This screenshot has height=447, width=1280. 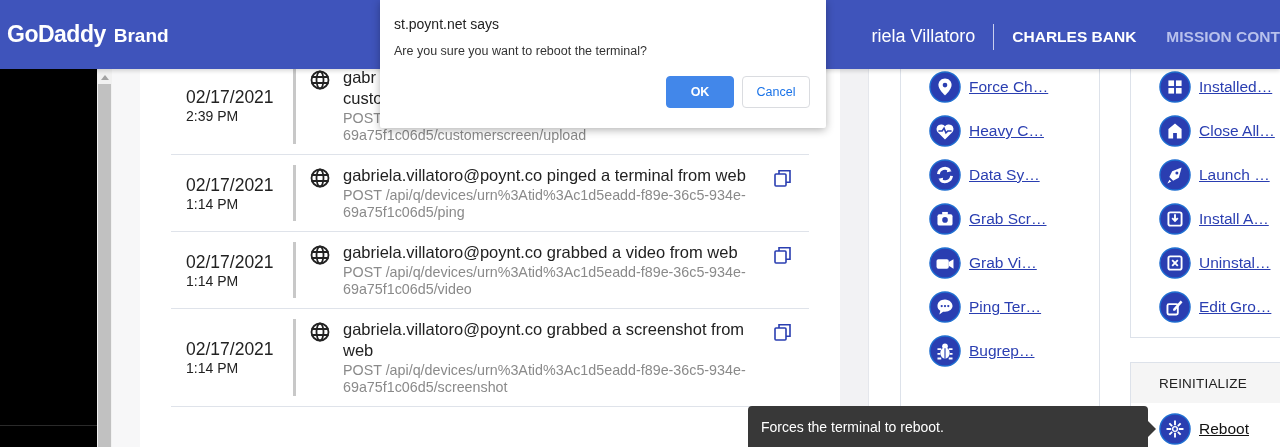 What do you see at coordinates (1175, 263) in the screenshot?
I see `close-box-icon` at bounding box center [1175, 263].